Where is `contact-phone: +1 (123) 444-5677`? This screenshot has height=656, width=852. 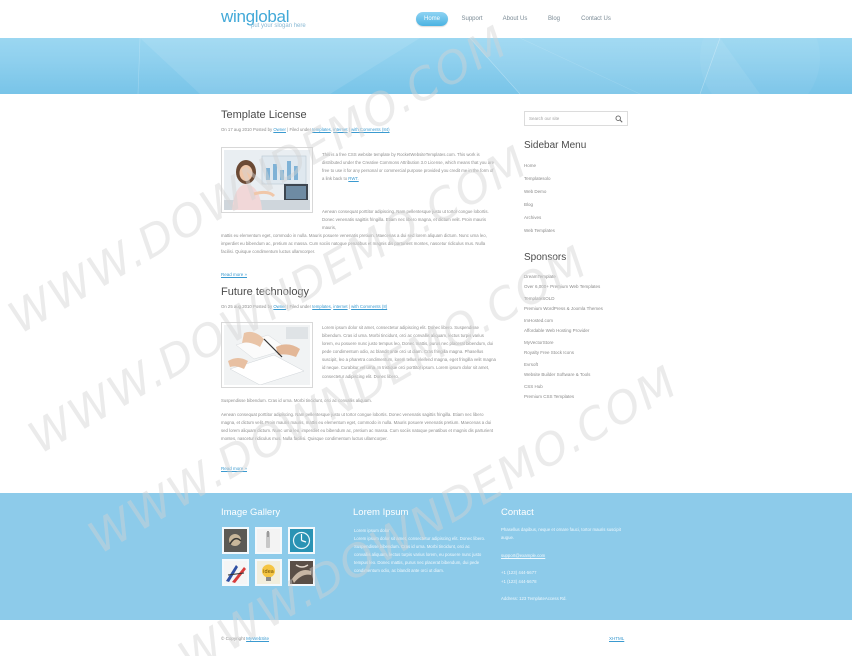 contact-phone: +1 (123) 444-5677 is located at coordinates (519, 572).